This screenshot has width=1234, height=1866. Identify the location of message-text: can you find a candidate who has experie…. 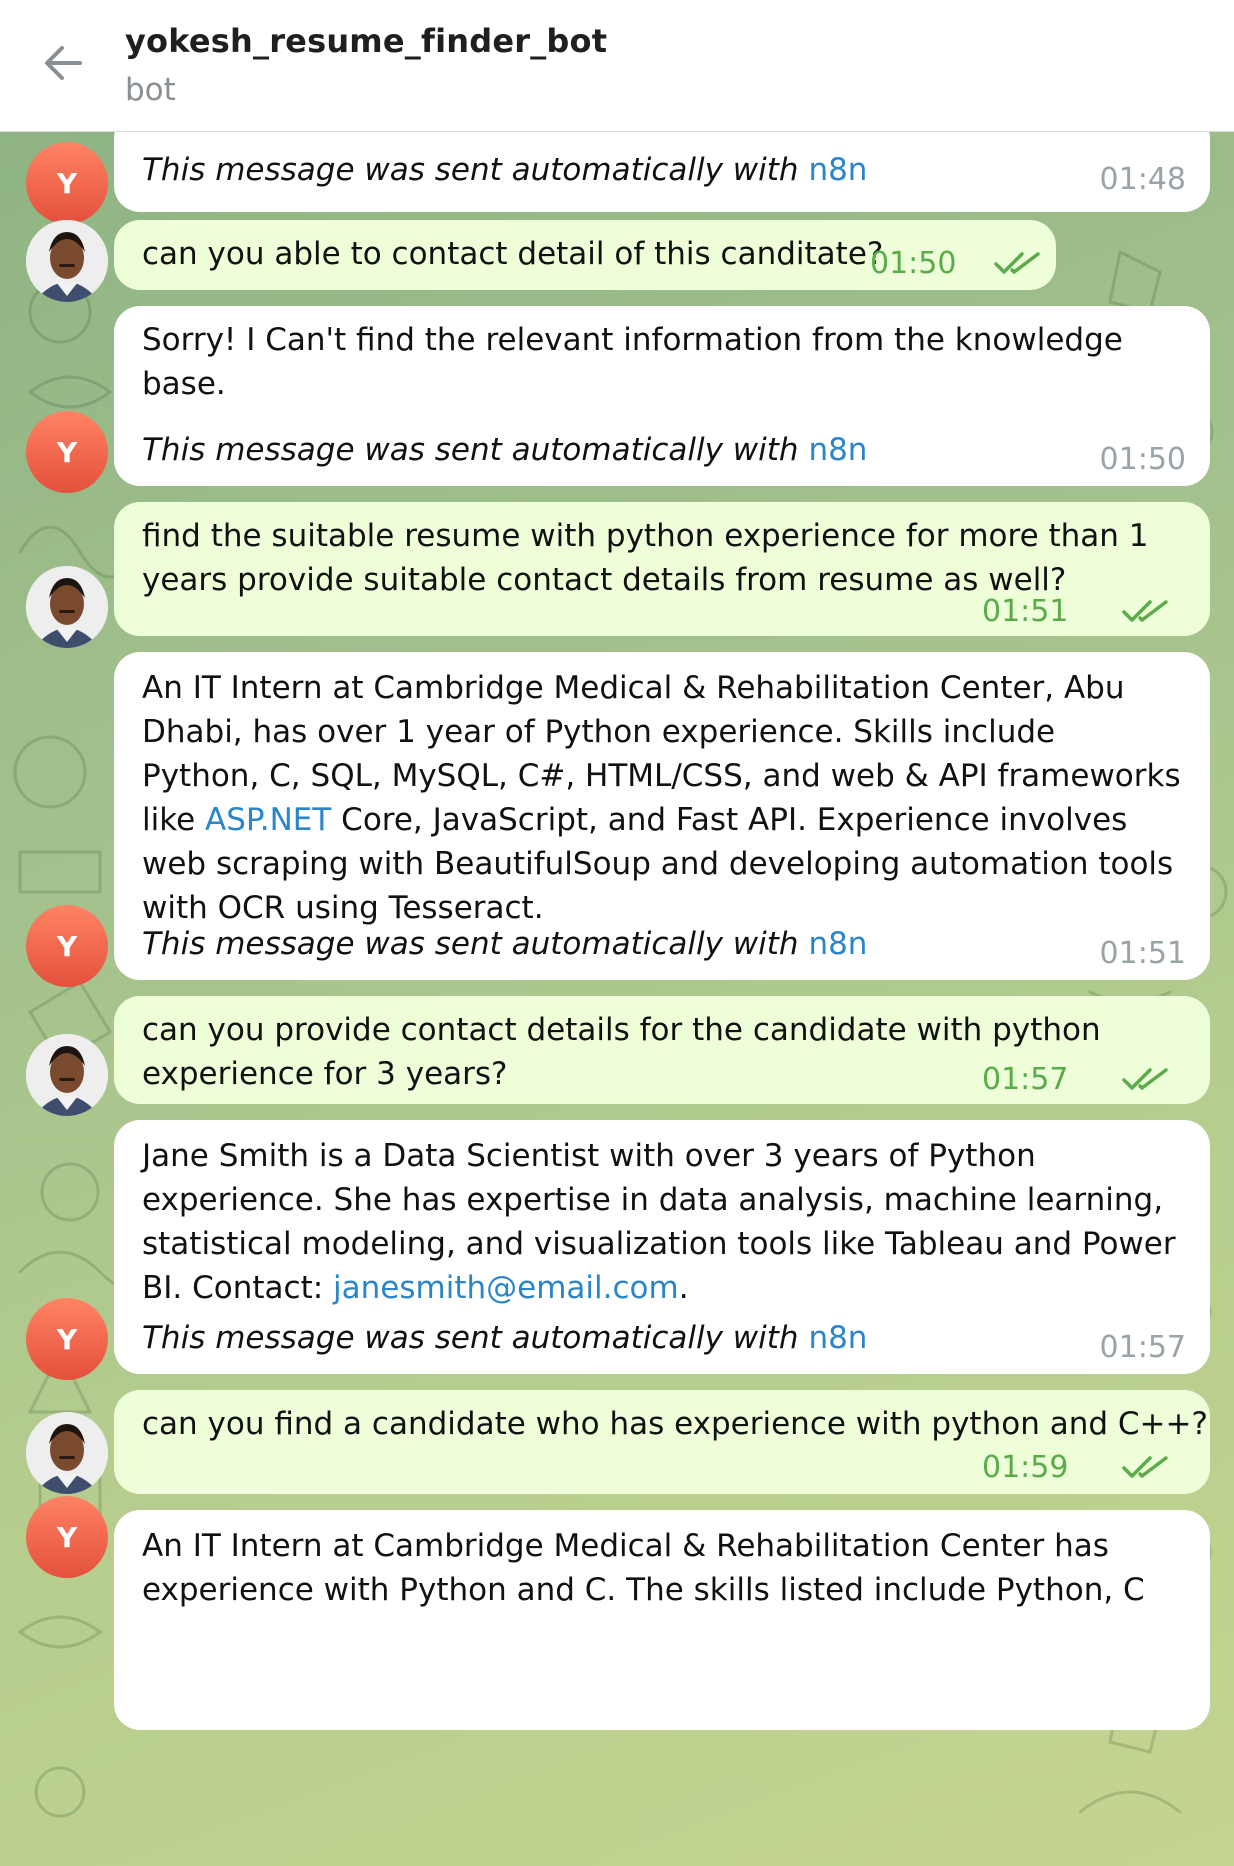
(675, 1424).